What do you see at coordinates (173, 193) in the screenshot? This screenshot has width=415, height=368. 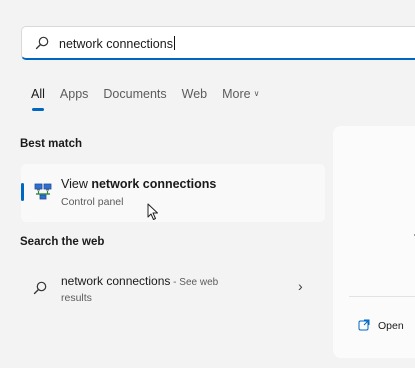 I see `best-match-result: View network connections Control panel` at bounding box center [173, 193].